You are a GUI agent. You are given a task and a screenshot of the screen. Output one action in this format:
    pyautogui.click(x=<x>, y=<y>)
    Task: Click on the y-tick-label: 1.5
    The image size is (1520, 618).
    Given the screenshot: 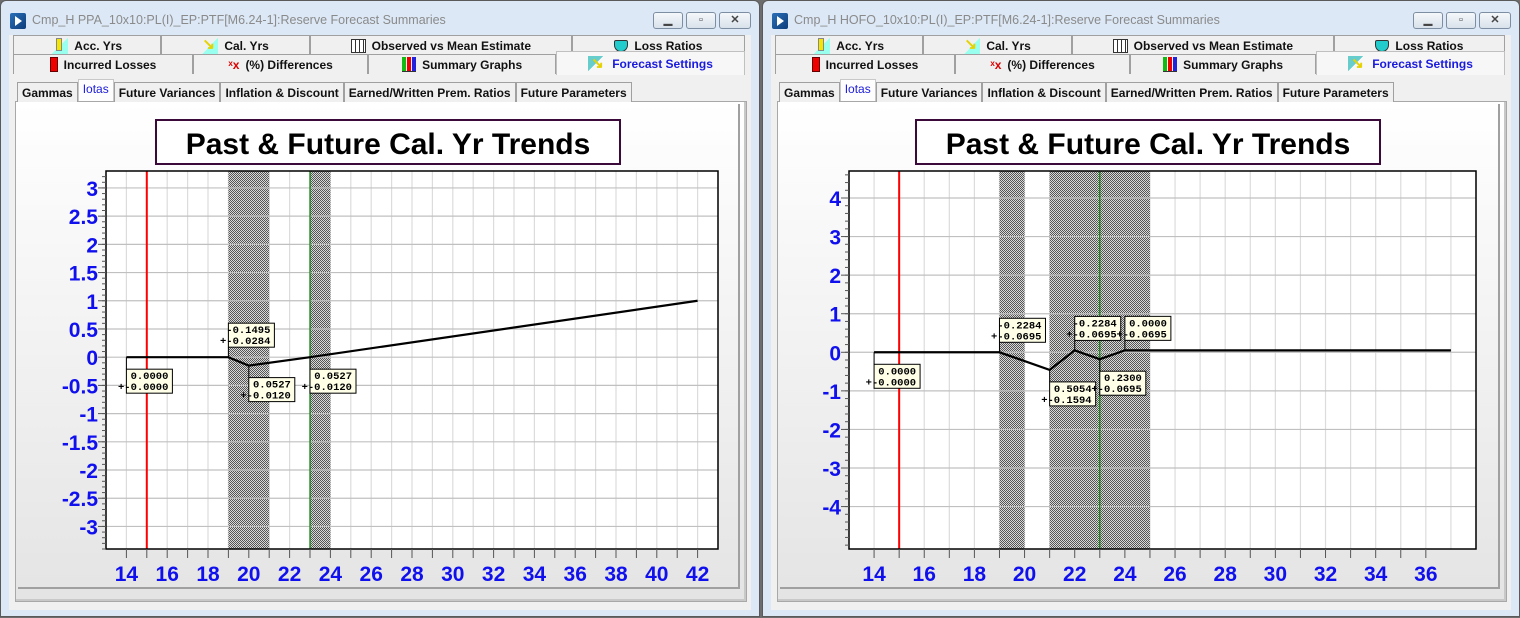 What is the action you would take?
    pyautogui.click(x=84, y=274)
    